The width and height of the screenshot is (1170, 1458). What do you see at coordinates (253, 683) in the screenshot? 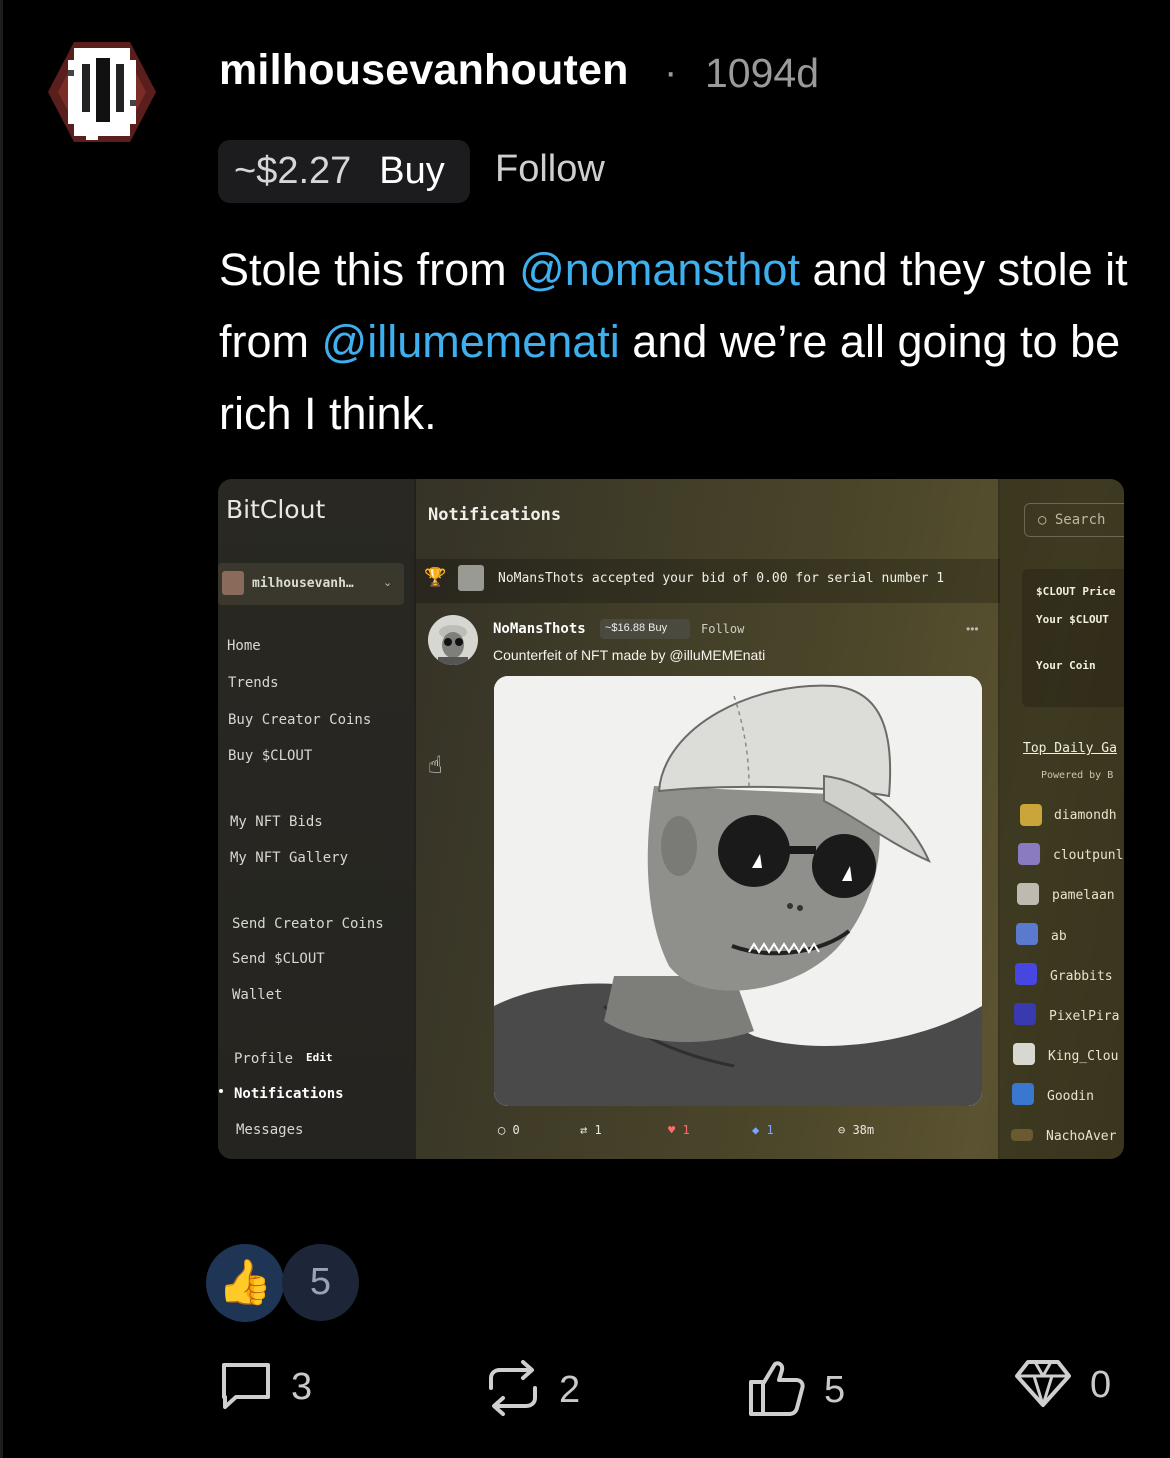
I see `photo-nav-item: Trends` at bounding box center [253, 683].